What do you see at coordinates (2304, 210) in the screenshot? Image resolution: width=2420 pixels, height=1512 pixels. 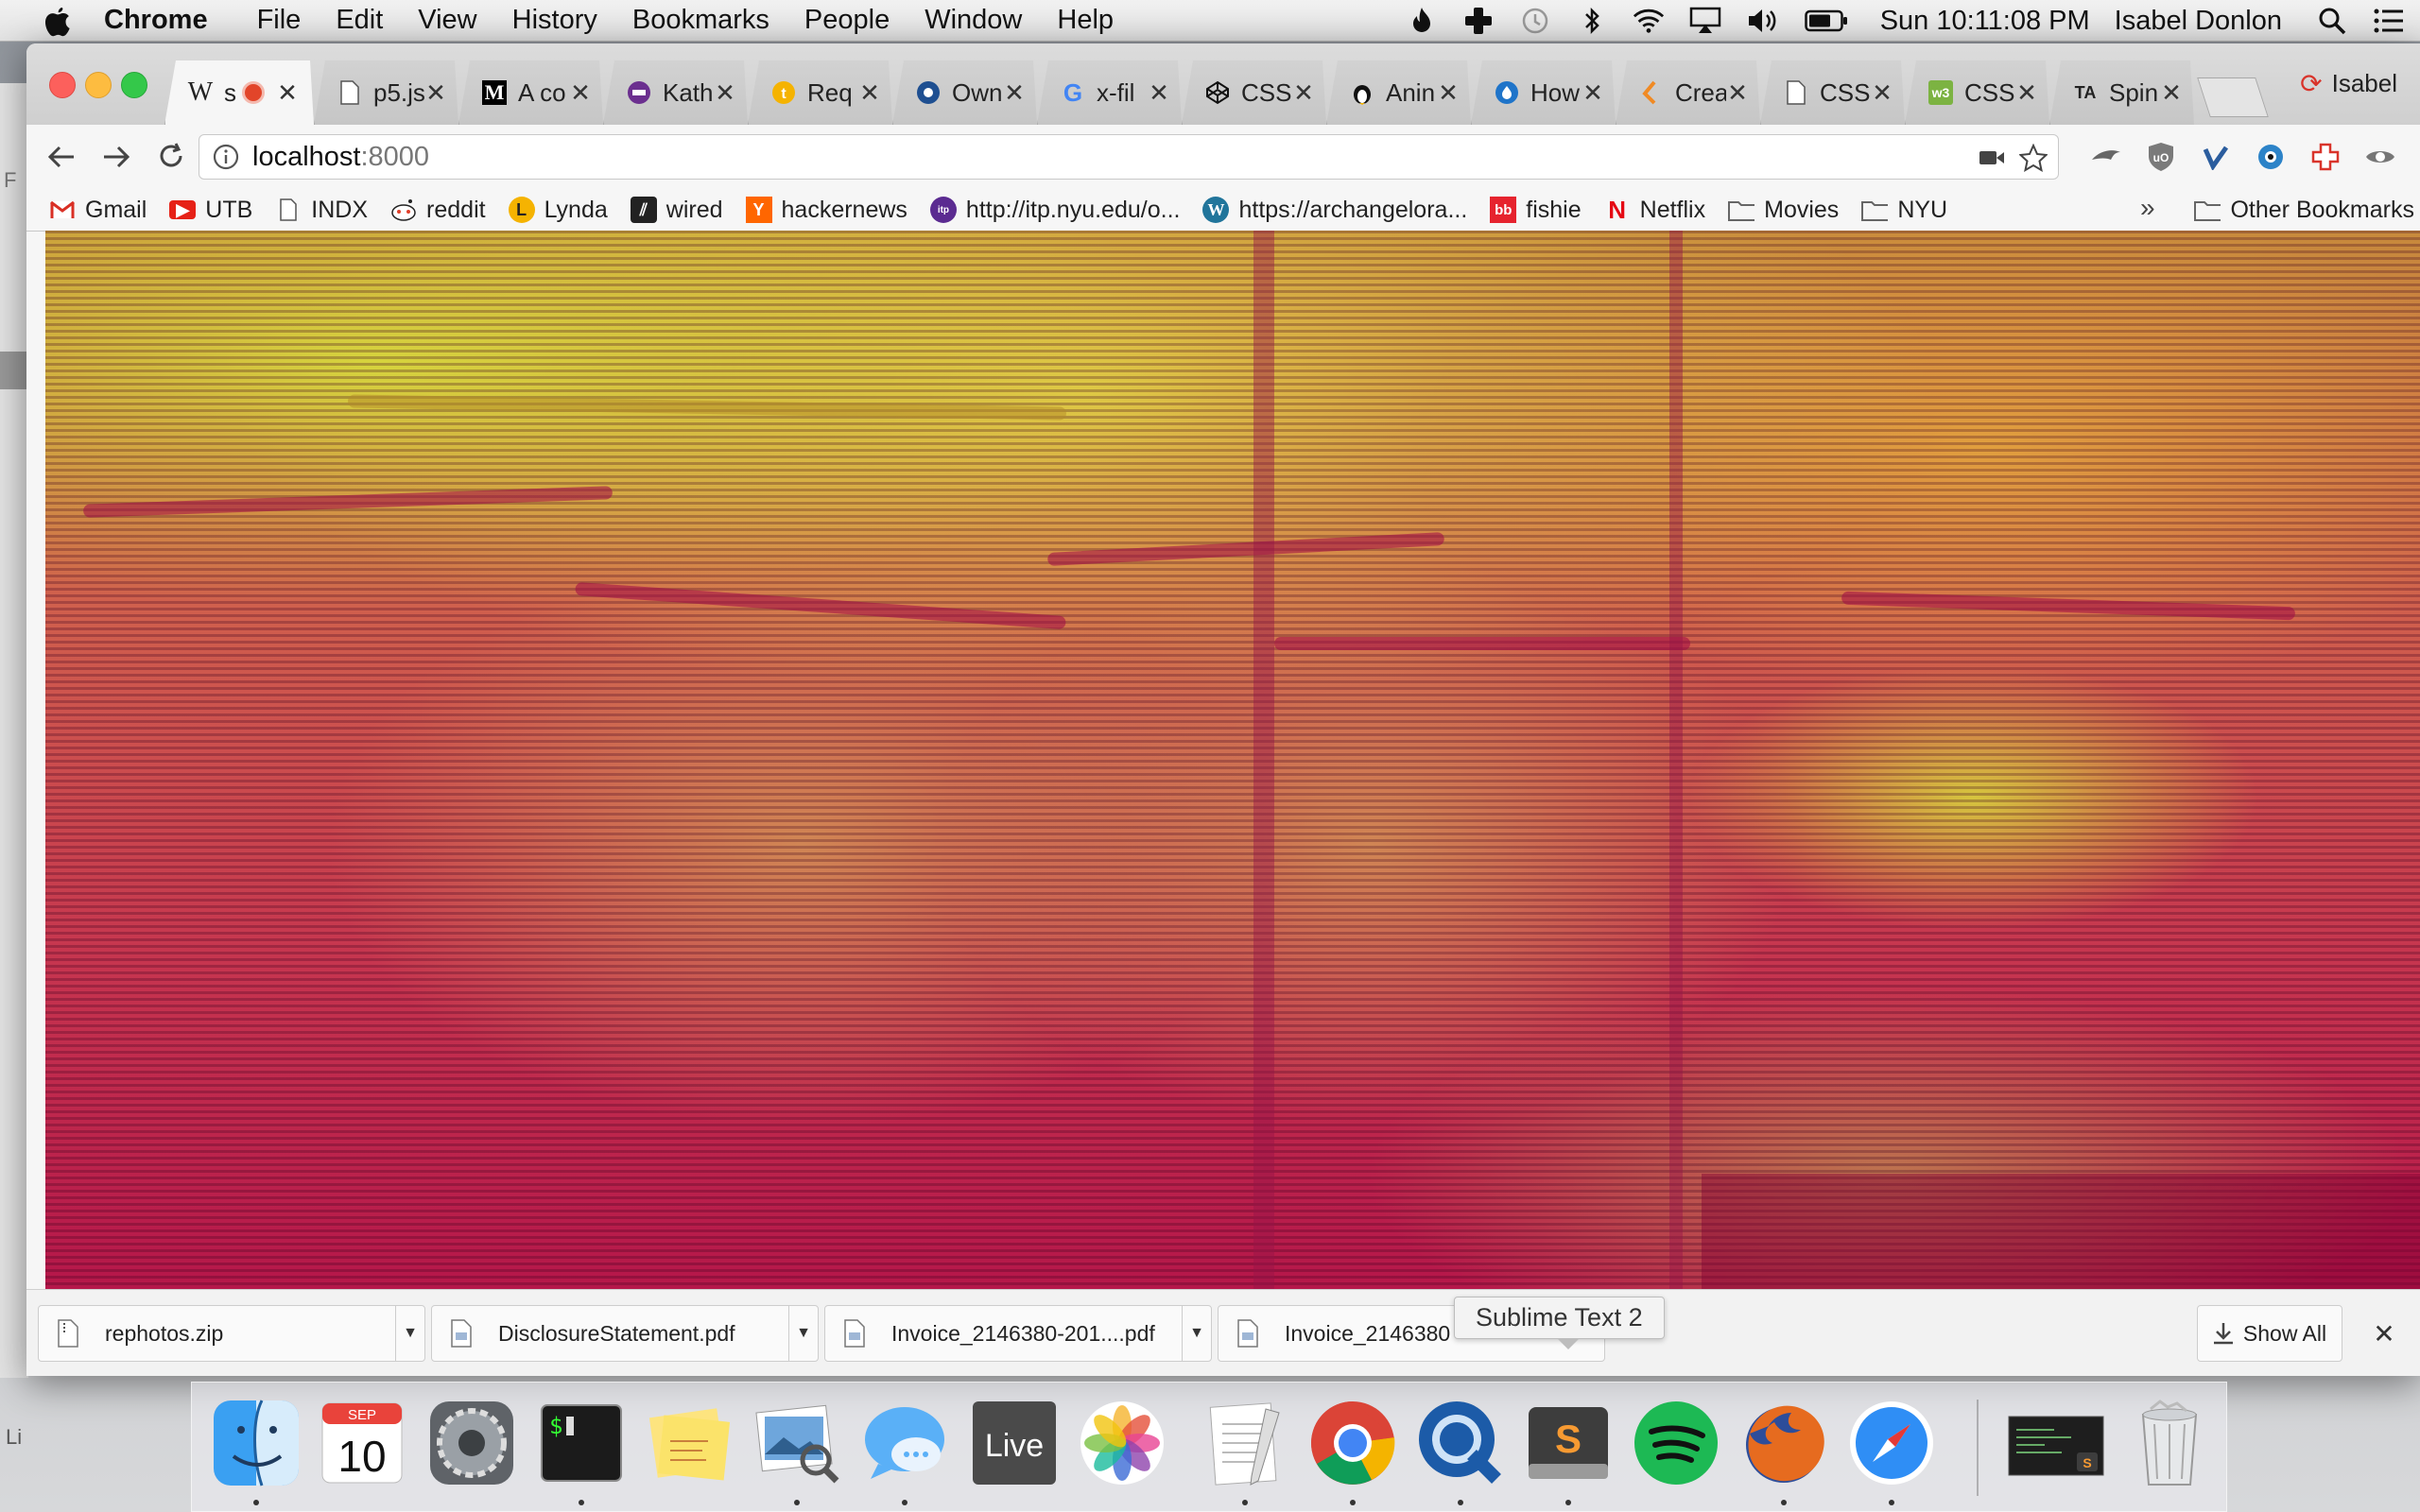 I see `other-bookmarks-folder: Other Bookmarks` at bounding box center [2304, 210].